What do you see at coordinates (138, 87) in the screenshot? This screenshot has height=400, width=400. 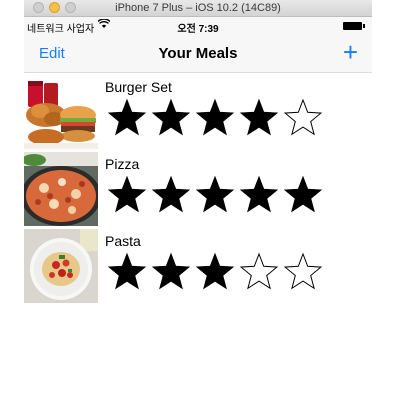 I see `meal-name: Burger Set` at bounding box center [138, 87].